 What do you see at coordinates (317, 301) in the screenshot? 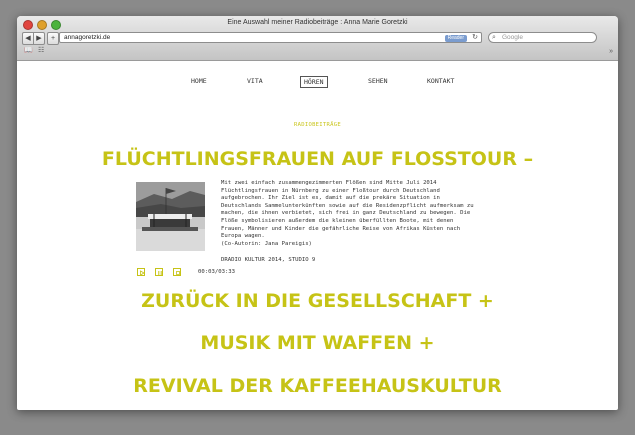
I see `item-title-zurueck: ZURÜCK IN DIE GESELLSCHAFT +` at bounding box center [317, 301].